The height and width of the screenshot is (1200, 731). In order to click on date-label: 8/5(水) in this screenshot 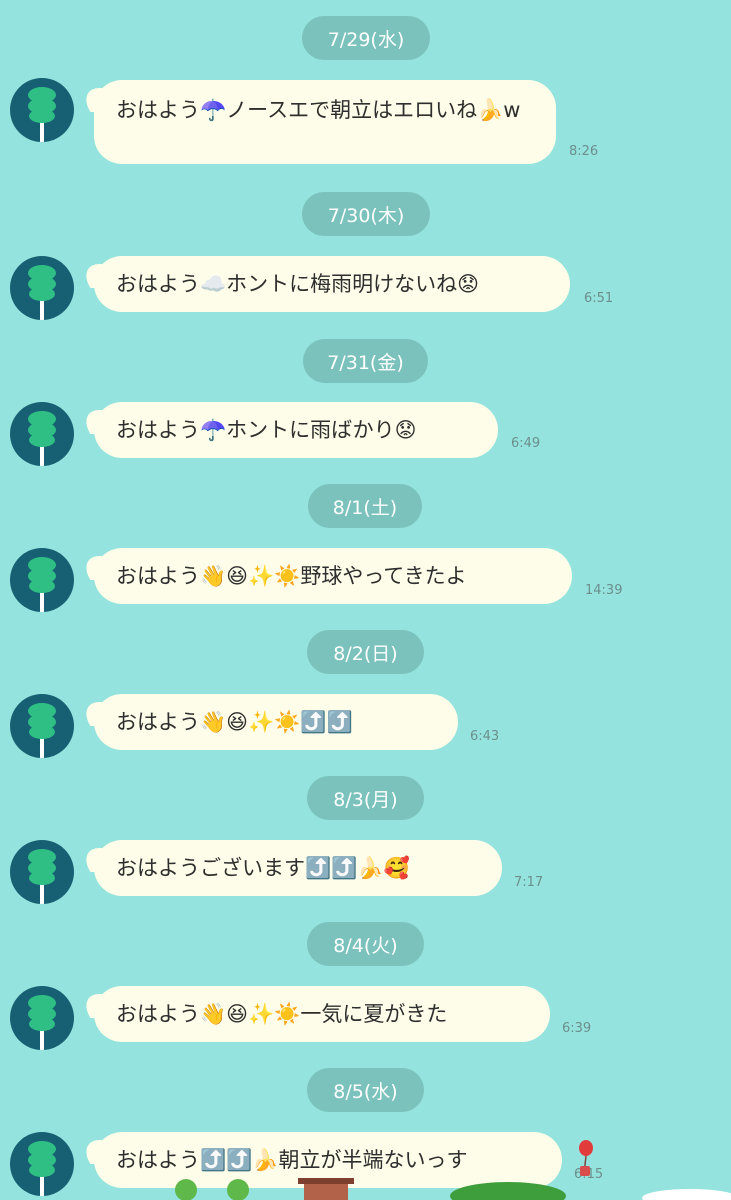, I will do `click(365, 1091)`.